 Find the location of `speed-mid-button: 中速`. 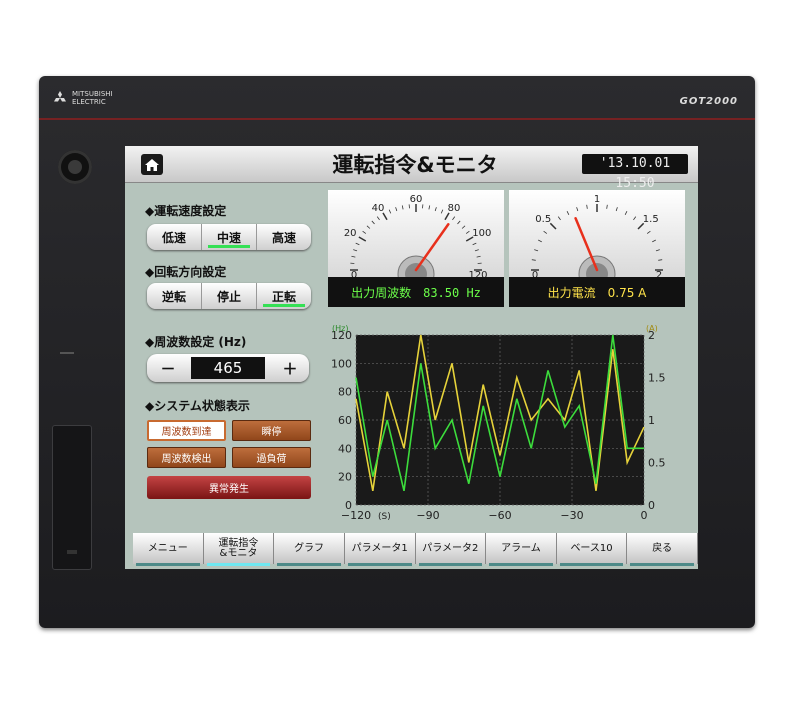

speed-mid-button: 中速 is located at coordinates (229, 237).